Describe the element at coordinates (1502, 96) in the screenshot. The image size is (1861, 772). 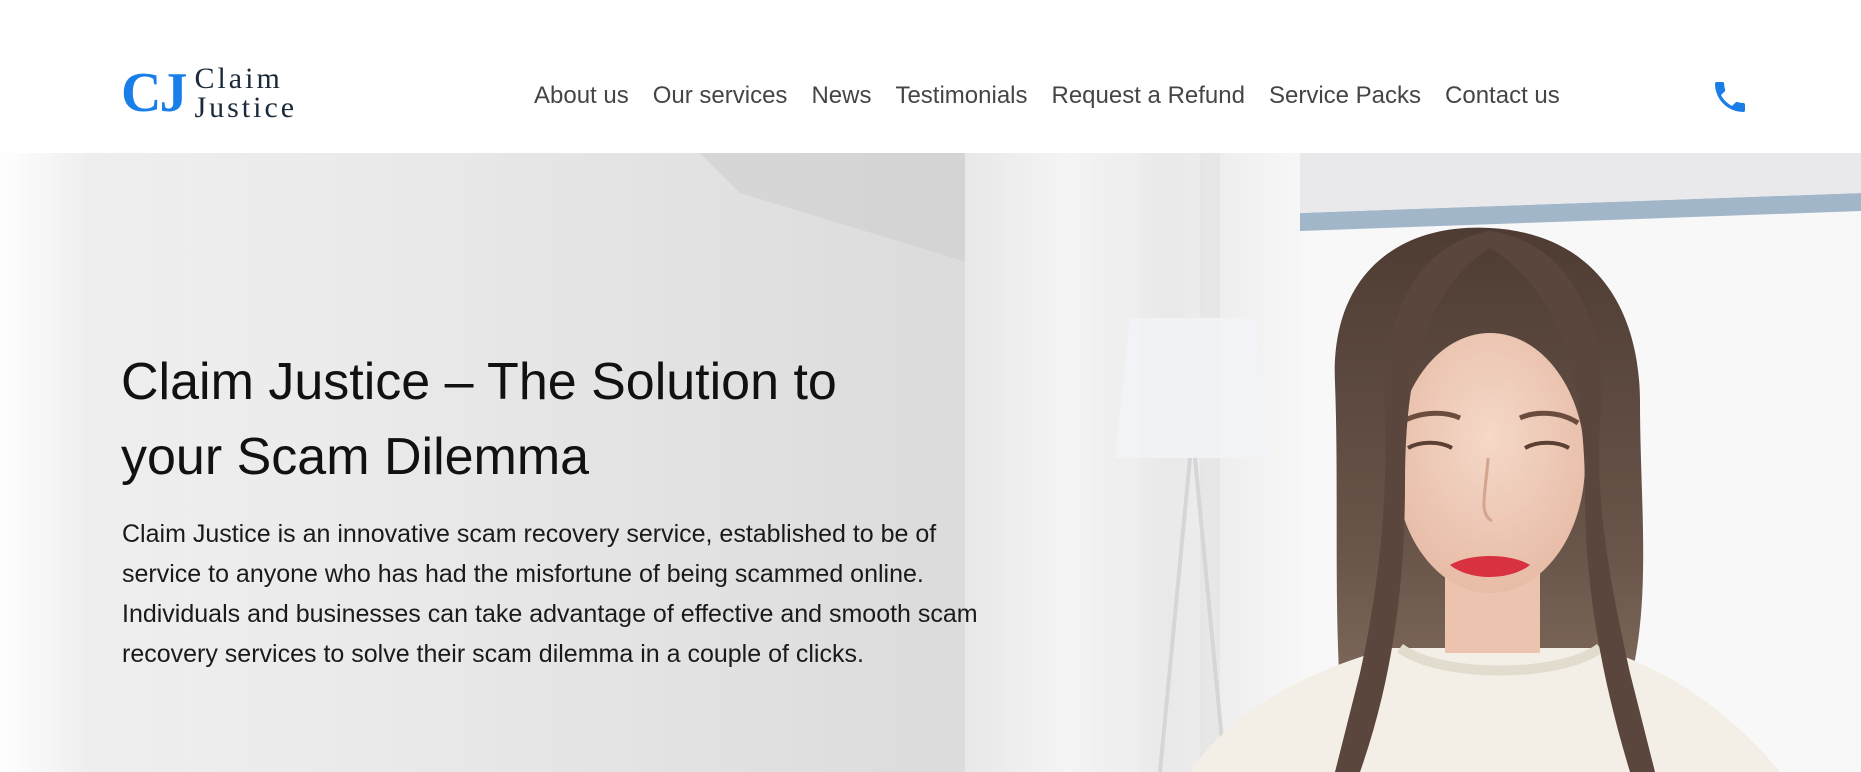
I see `nav-contact-us: Contact us` at that location.